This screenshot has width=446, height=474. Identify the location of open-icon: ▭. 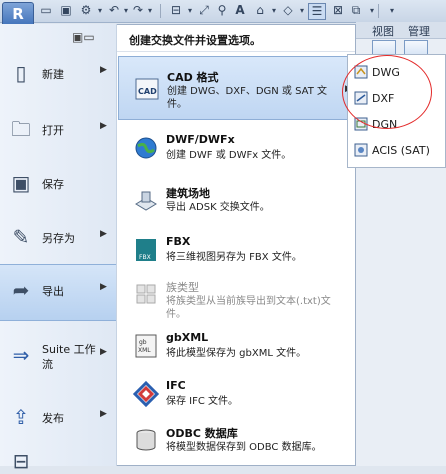
(46, 10).